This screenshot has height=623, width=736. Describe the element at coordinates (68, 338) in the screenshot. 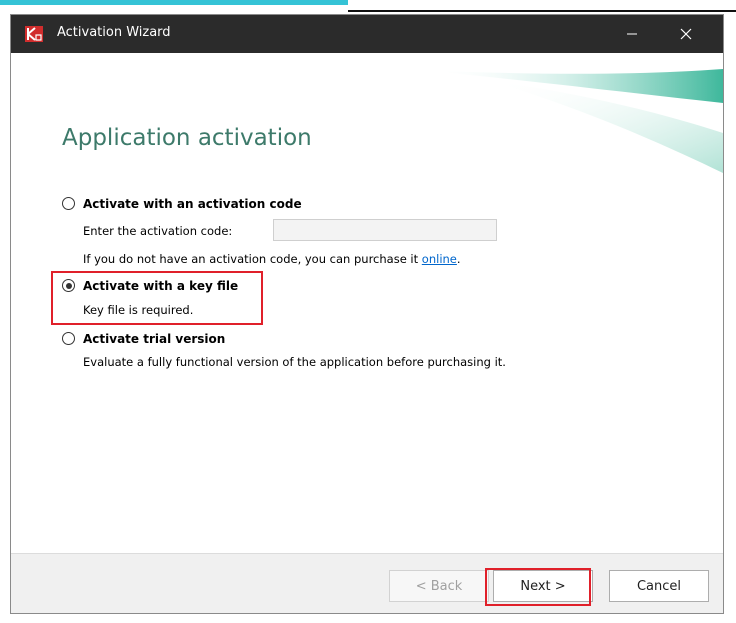

I see `radio-trial` at that location.